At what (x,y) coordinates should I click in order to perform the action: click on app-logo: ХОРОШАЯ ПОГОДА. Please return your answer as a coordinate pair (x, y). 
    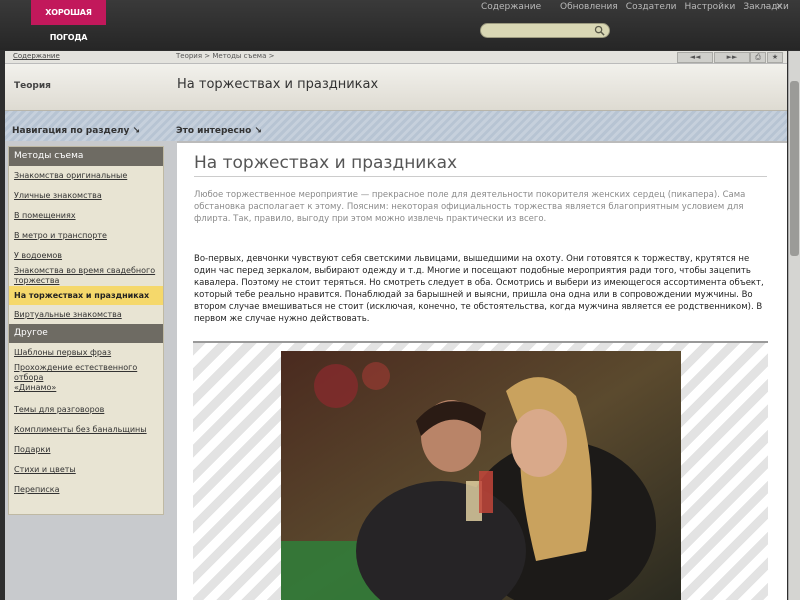
    Looking at the image, I should click on (68, 21).